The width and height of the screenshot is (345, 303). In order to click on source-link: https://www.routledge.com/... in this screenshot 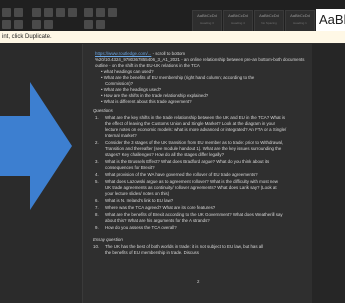, I will do `click(123, 53)`.